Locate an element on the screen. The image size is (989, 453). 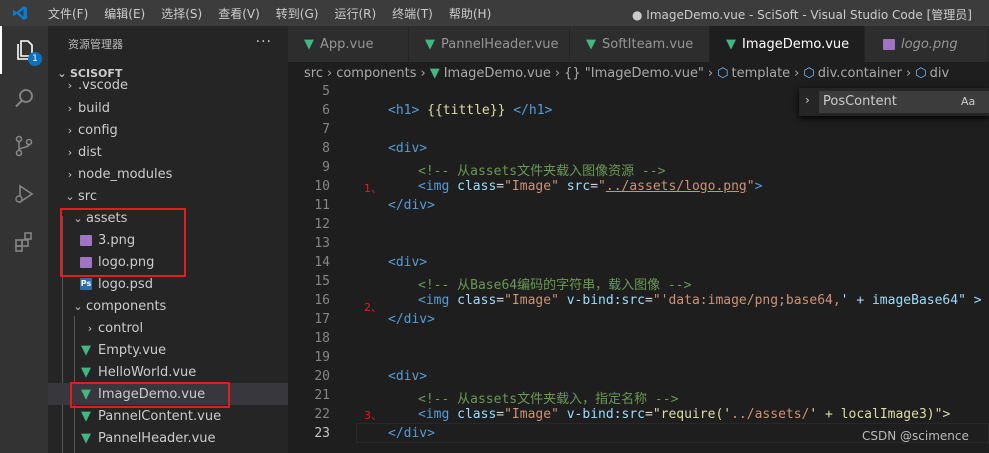
tree-item-label: HelloWorld.vue is located at coordinates (147, 372).